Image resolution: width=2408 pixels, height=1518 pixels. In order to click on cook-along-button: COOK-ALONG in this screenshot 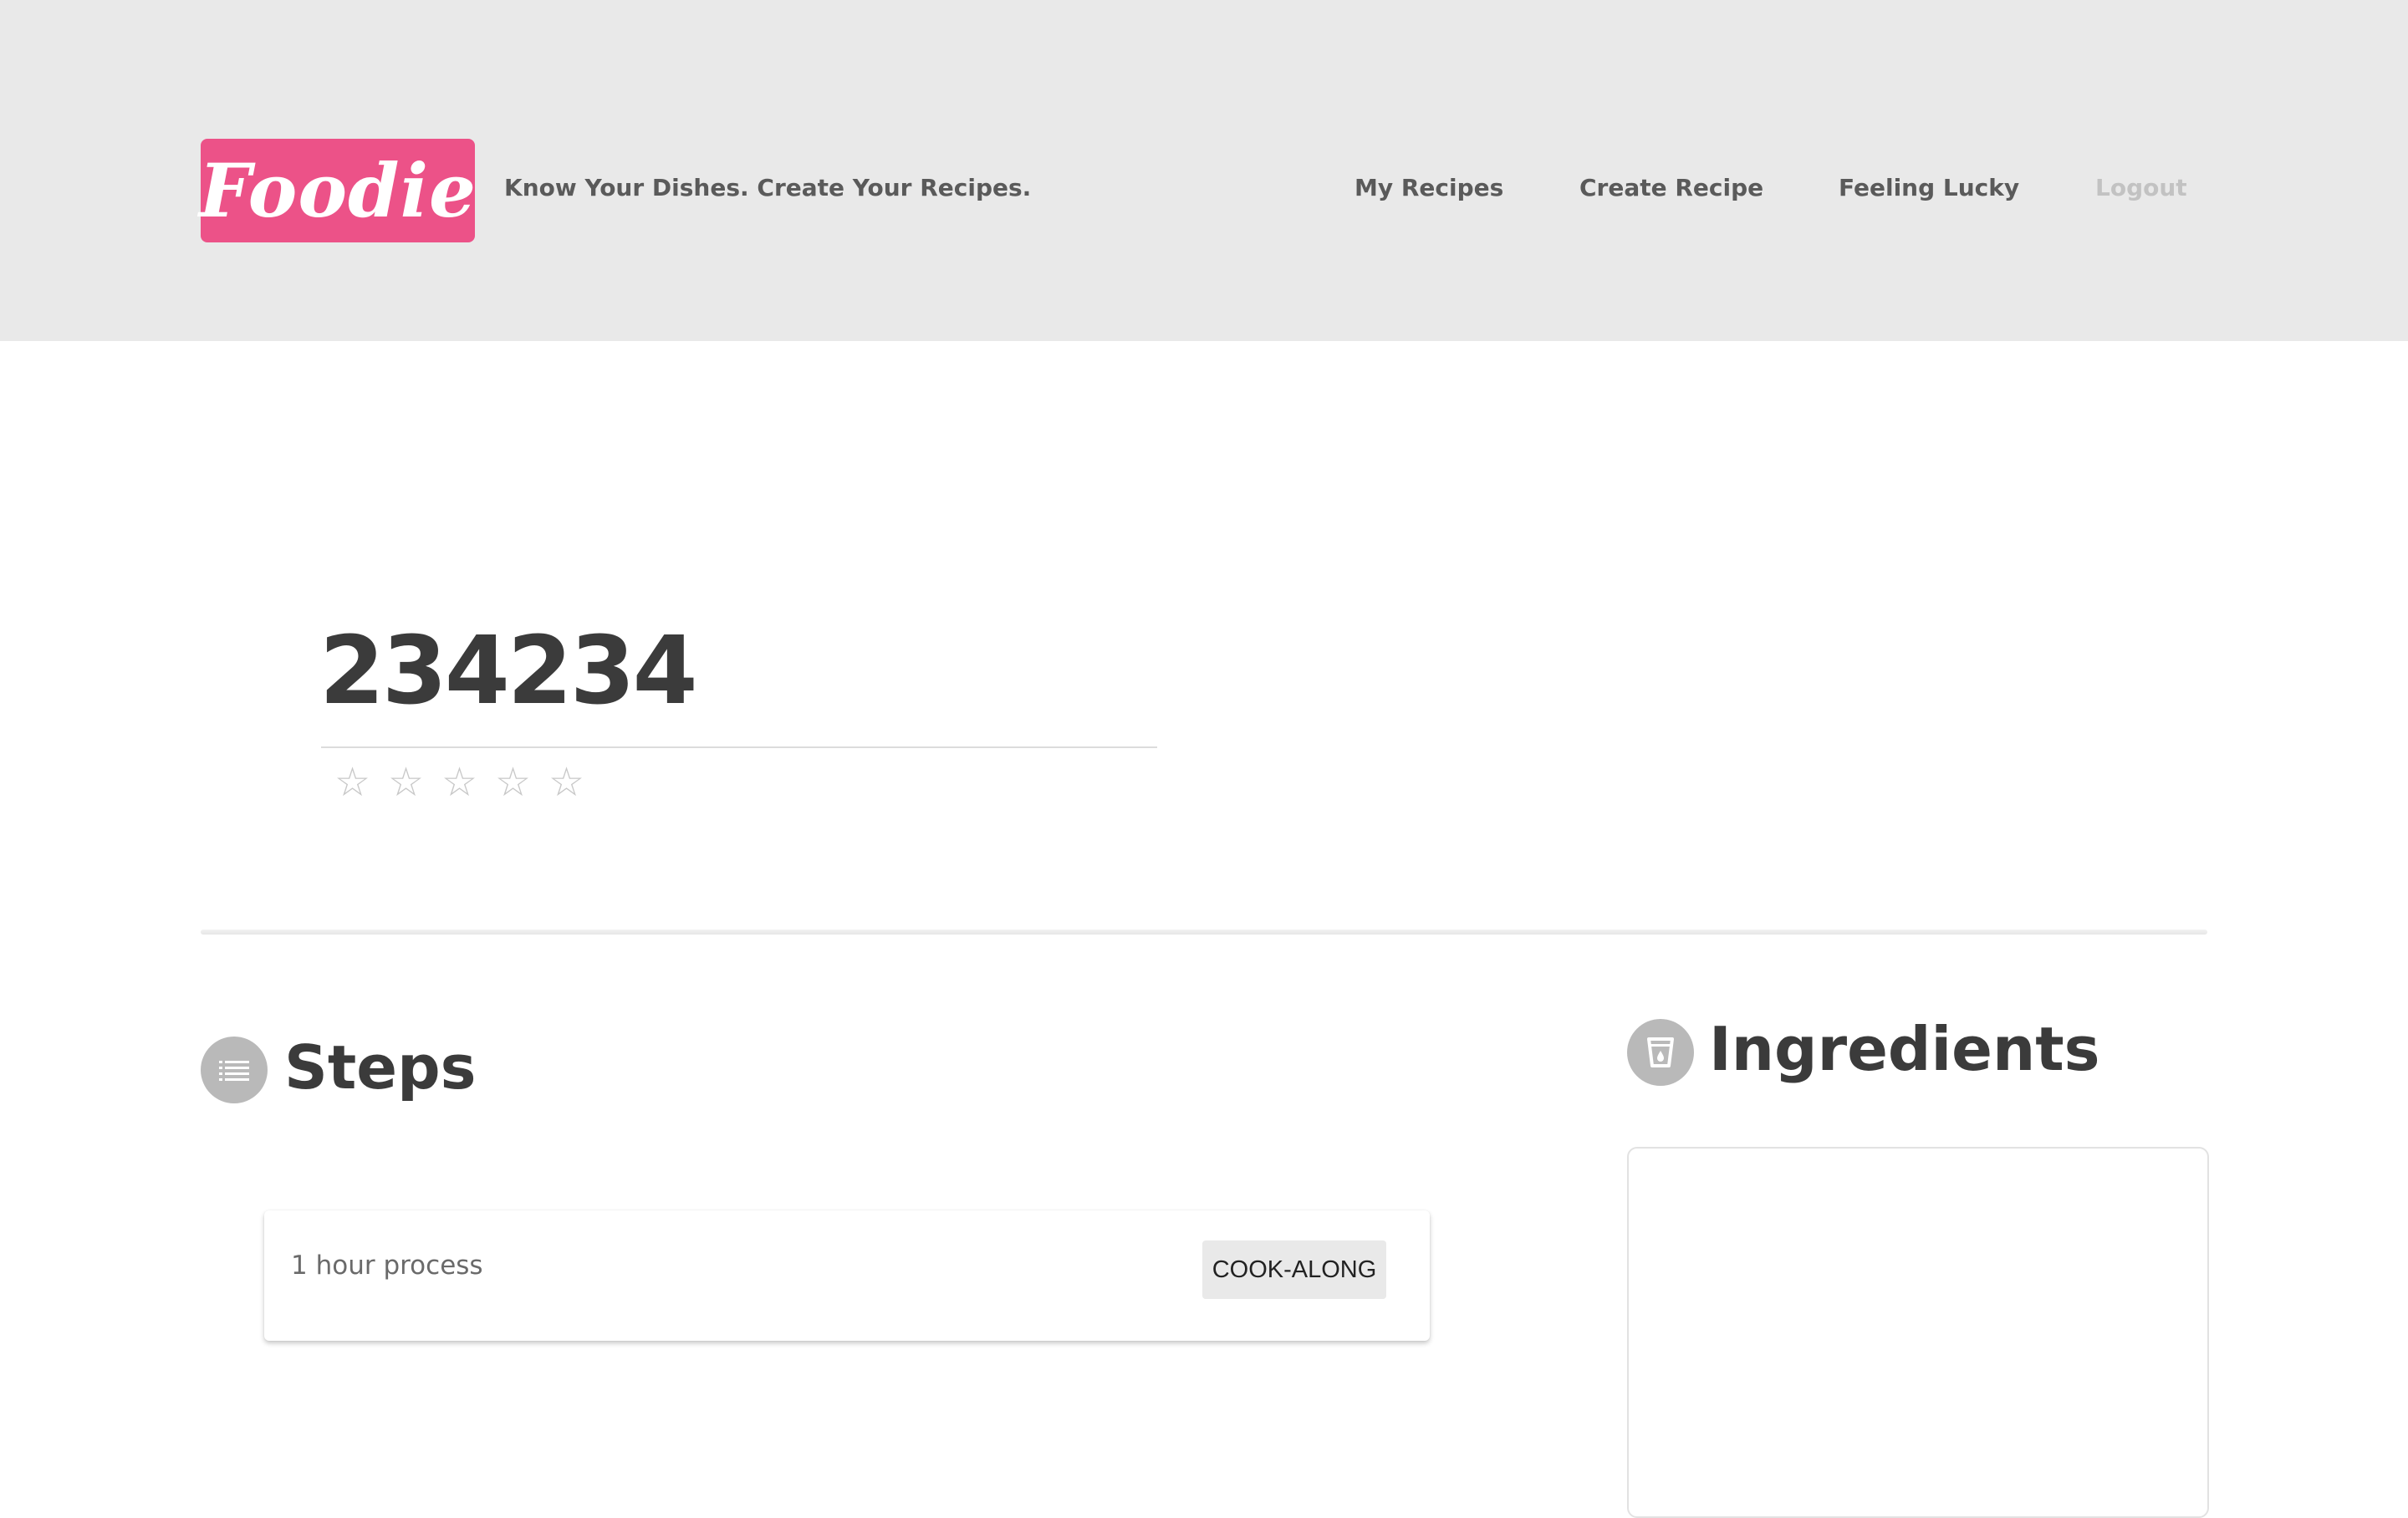, I will do `click(1294, 1269)`.